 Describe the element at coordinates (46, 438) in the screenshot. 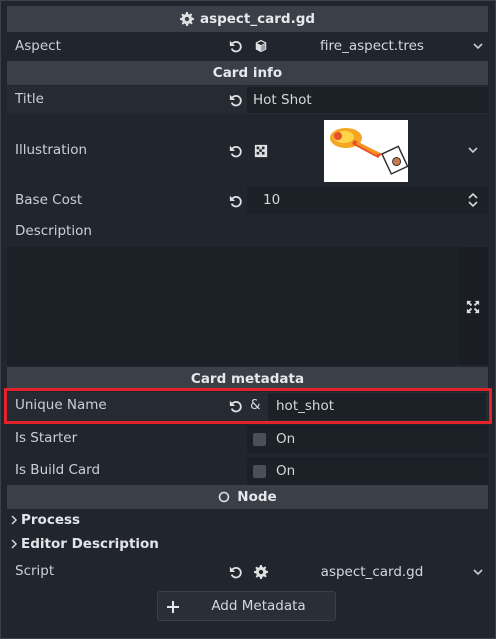

I see `is-starter-label: Is Starter` at that location.